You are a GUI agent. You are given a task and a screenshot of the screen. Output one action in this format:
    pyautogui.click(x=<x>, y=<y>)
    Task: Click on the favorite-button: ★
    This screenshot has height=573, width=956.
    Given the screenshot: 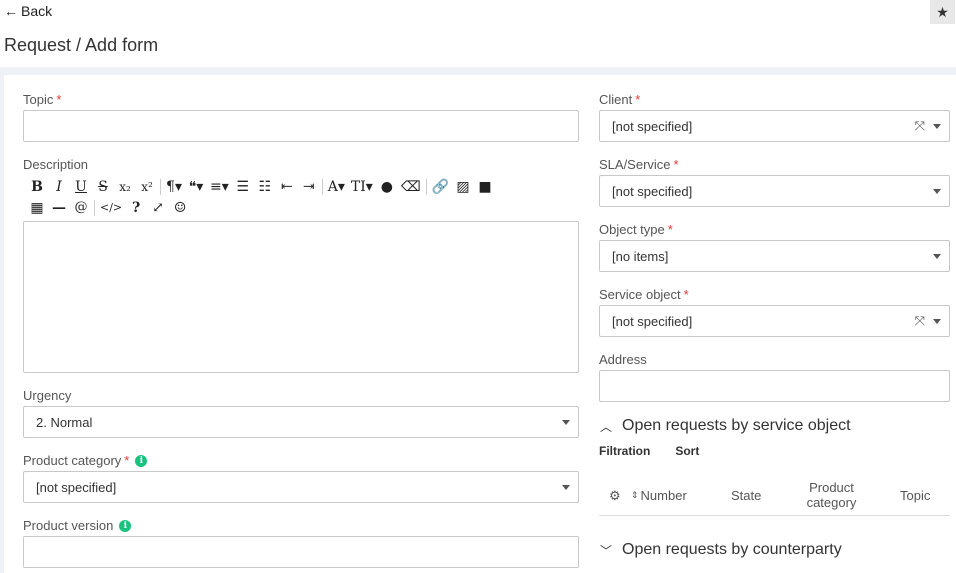 What is the action you would take?
    pyautogui.click(x=942, y=12)
    